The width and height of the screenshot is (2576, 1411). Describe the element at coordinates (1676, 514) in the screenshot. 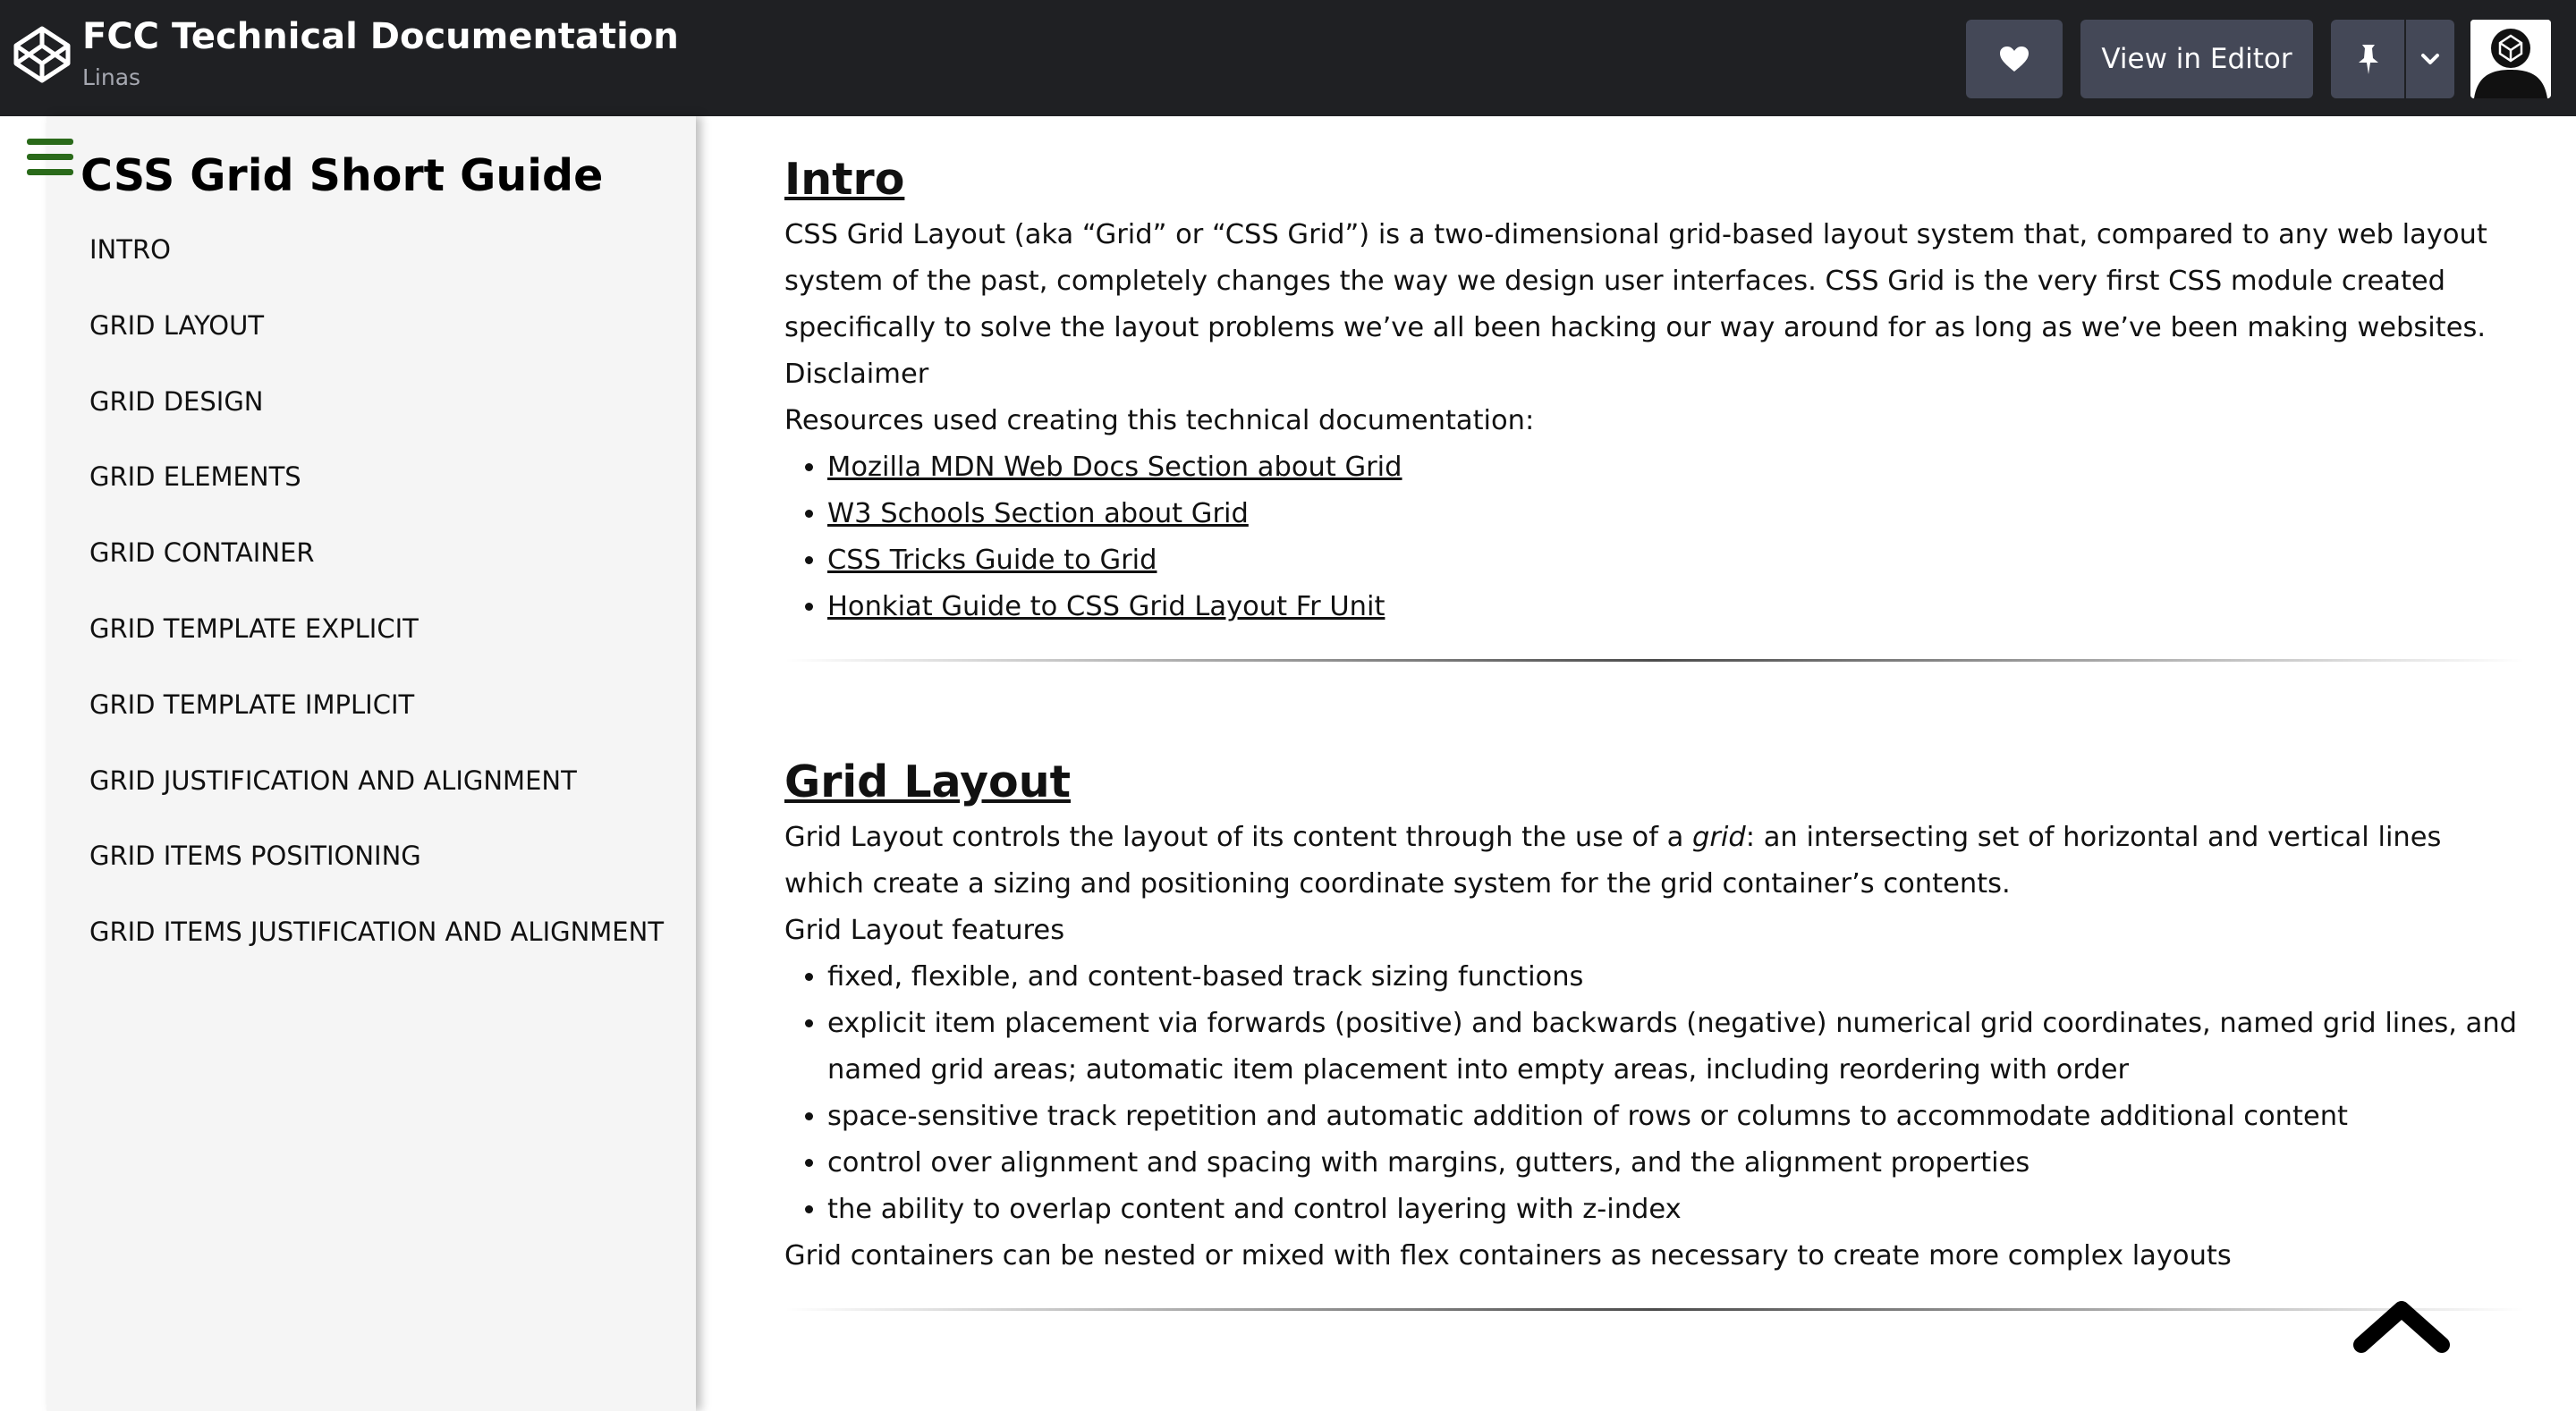

I see `list-item: W3 Schools Section about Grid` at that location.